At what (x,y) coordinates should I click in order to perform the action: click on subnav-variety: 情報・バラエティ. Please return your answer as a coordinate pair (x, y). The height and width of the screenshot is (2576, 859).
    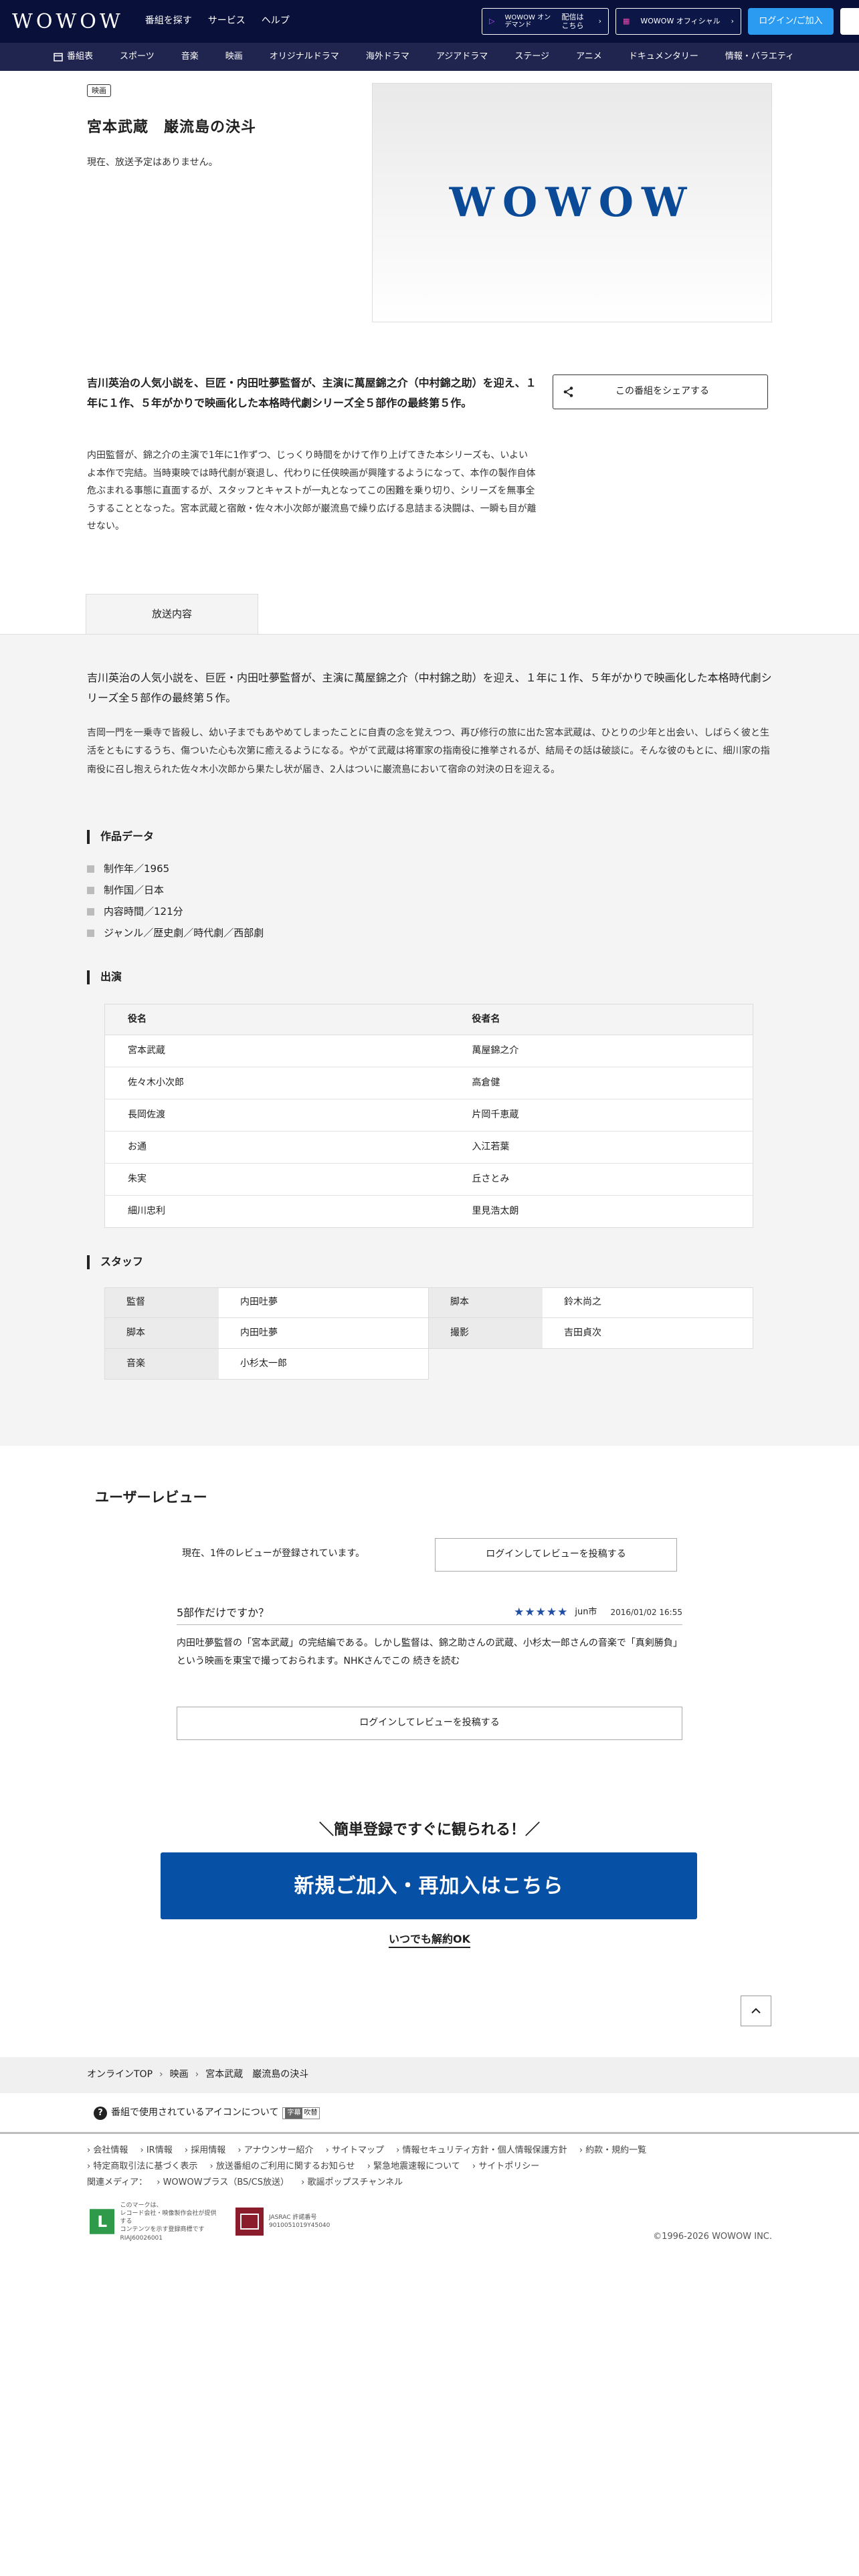
    Looking at the image, I should click on (759, 56).